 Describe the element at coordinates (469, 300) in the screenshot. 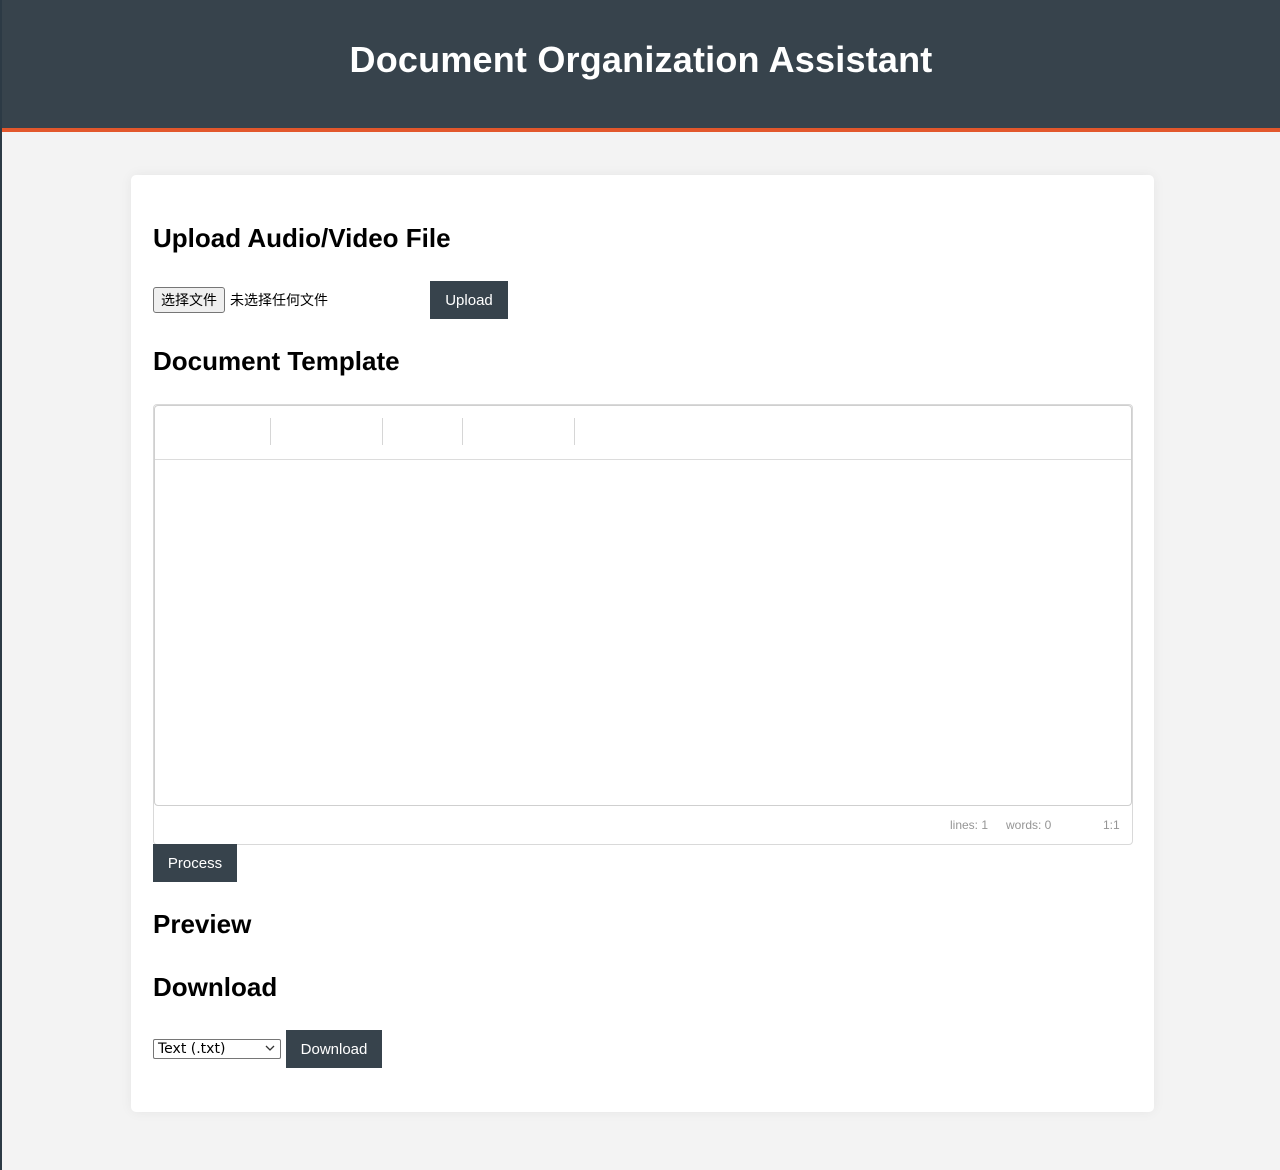

I see `upload-button: Upload` at that location.